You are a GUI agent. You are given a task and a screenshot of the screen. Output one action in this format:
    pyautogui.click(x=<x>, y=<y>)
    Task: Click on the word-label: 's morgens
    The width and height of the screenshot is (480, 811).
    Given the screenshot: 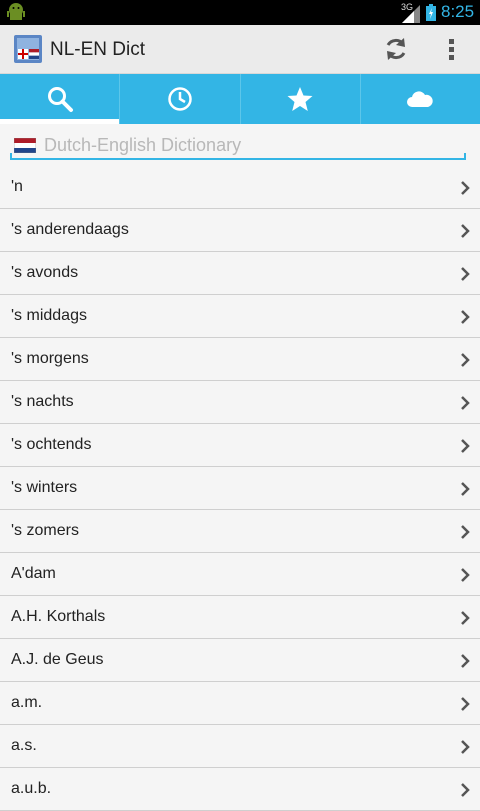 What is the action you would take?
    pyautogui.click(x=50, y=358)
    